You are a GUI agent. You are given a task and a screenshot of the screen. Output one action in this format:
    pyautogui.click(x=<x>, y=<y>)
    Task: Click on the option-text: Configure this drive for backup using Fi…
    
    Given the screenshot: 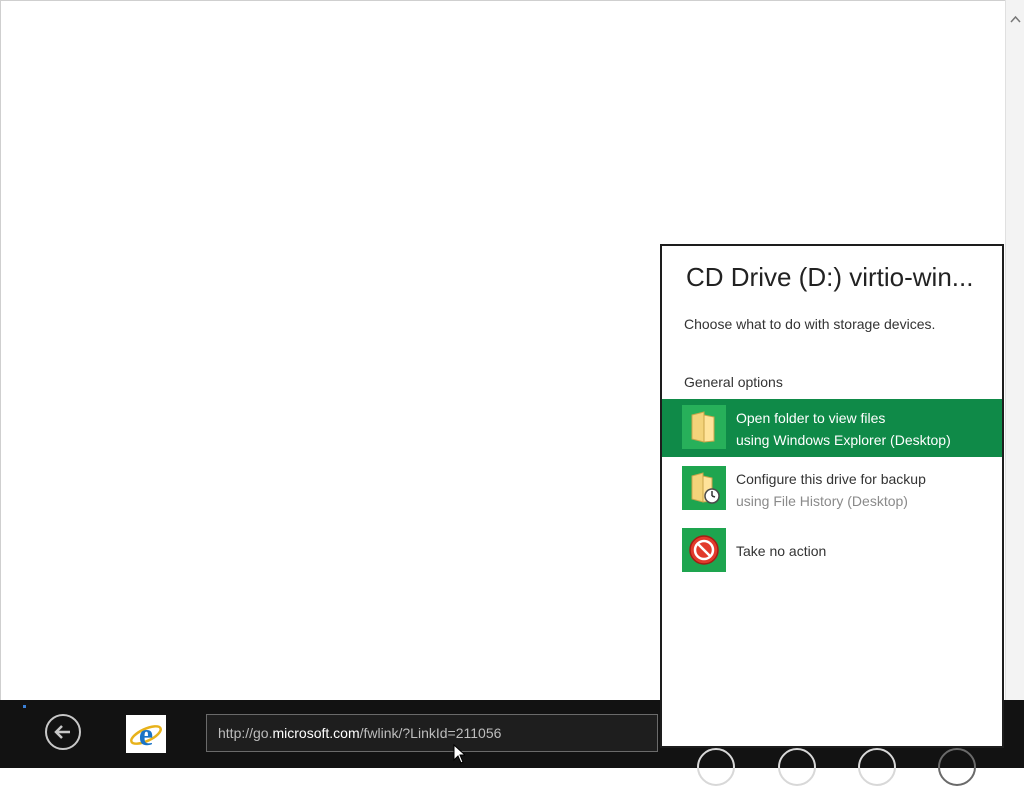 What is the action you would take?
    pyautogui.click(x=831, y=490)
    